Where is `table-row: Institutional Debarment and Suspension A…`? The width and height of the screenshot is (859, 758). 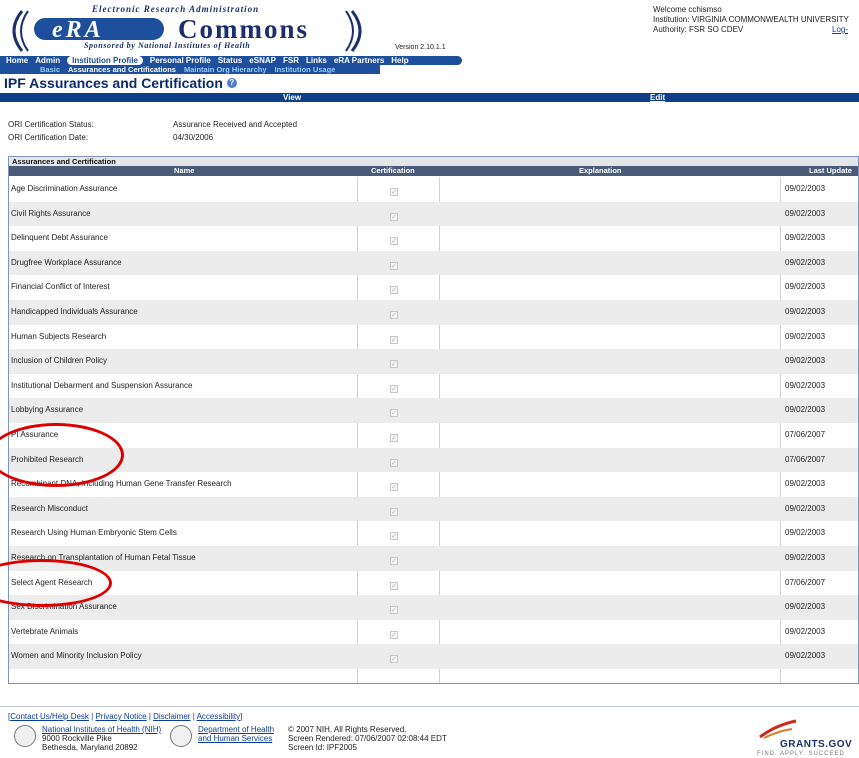 table-row: Institutional Debarment and Suspension A… is located at coordinates (433, 386).